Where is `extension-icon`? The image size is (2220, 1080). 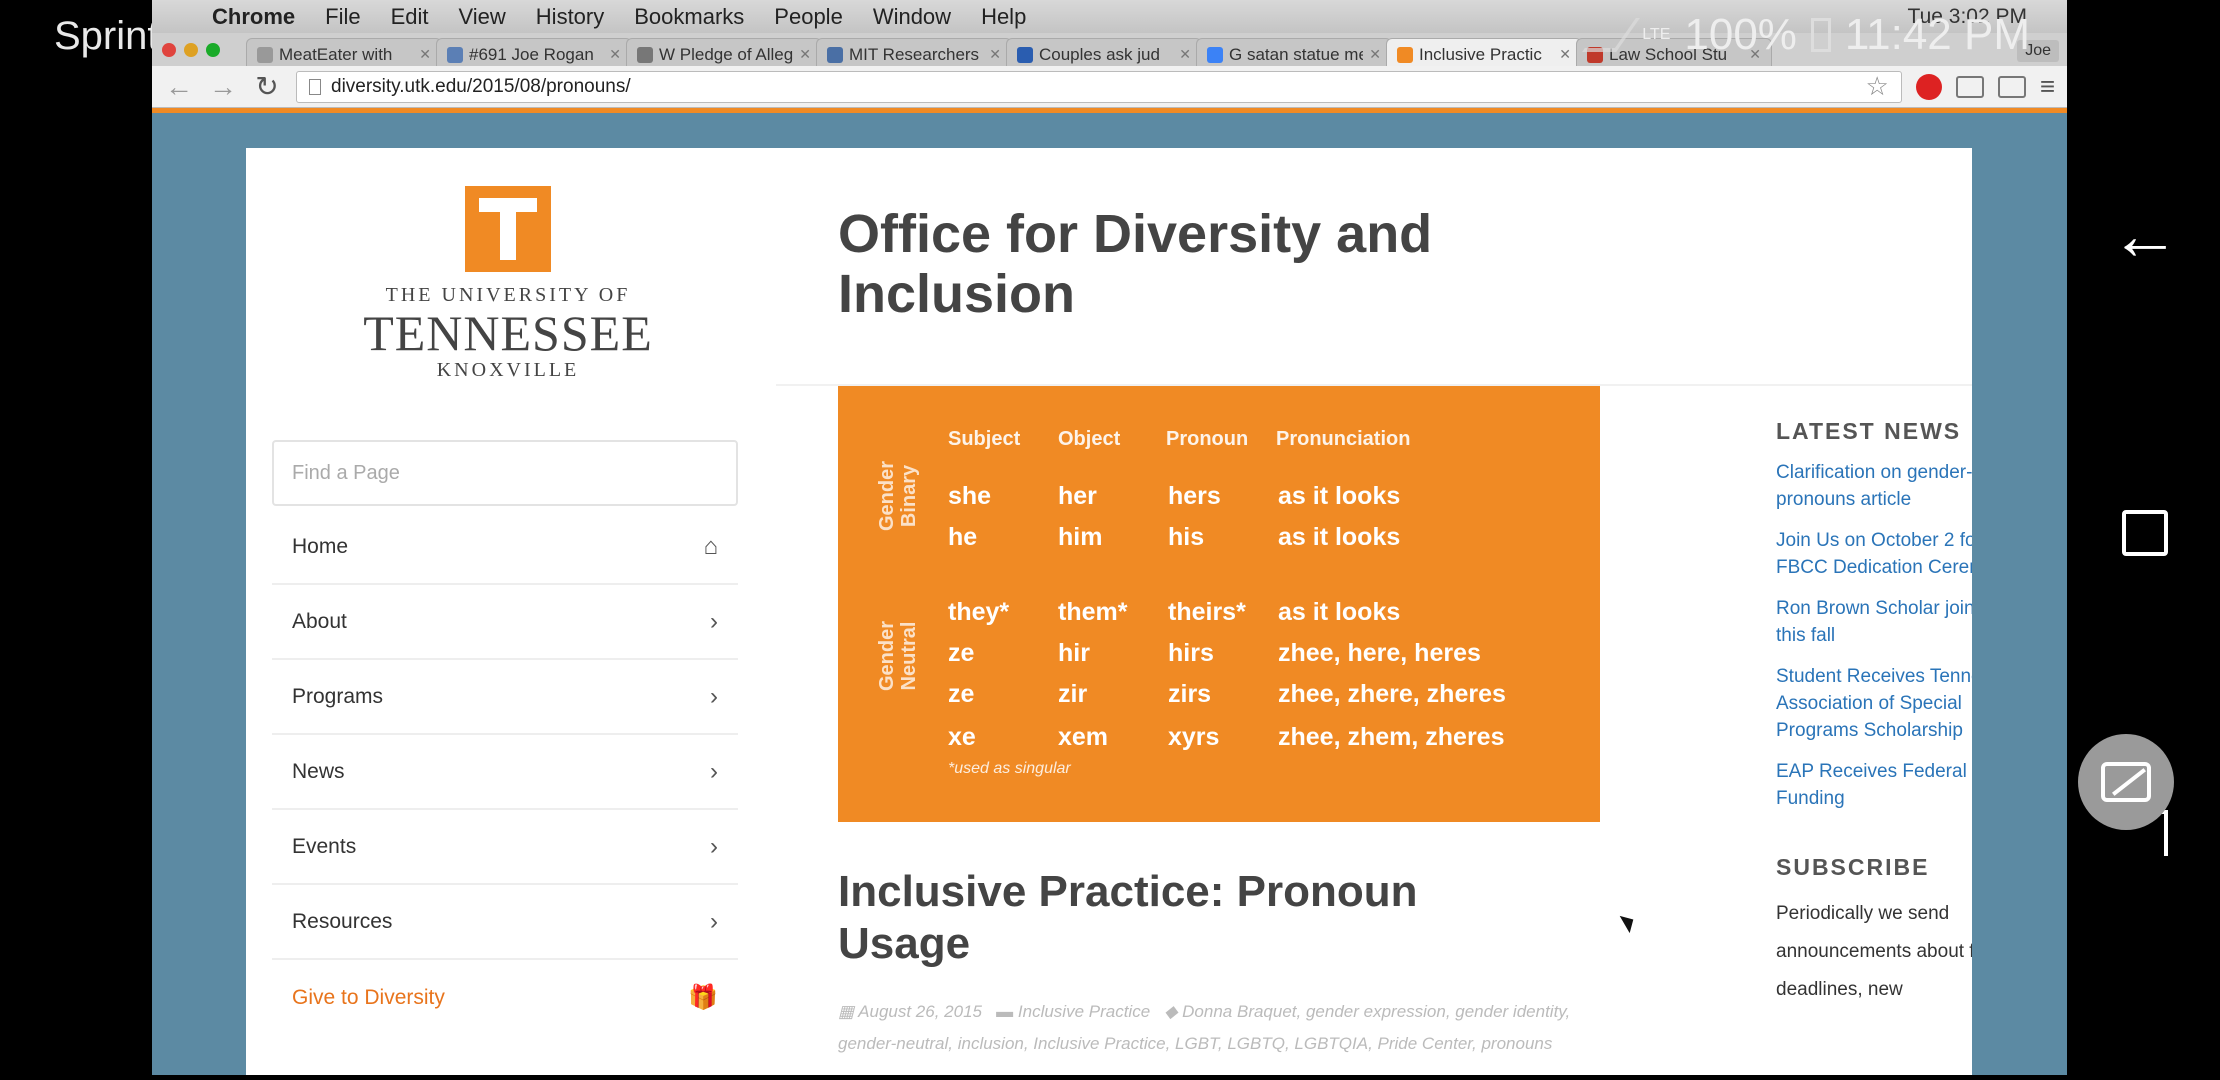
extension-icon is located at coordinates (1969, 86).